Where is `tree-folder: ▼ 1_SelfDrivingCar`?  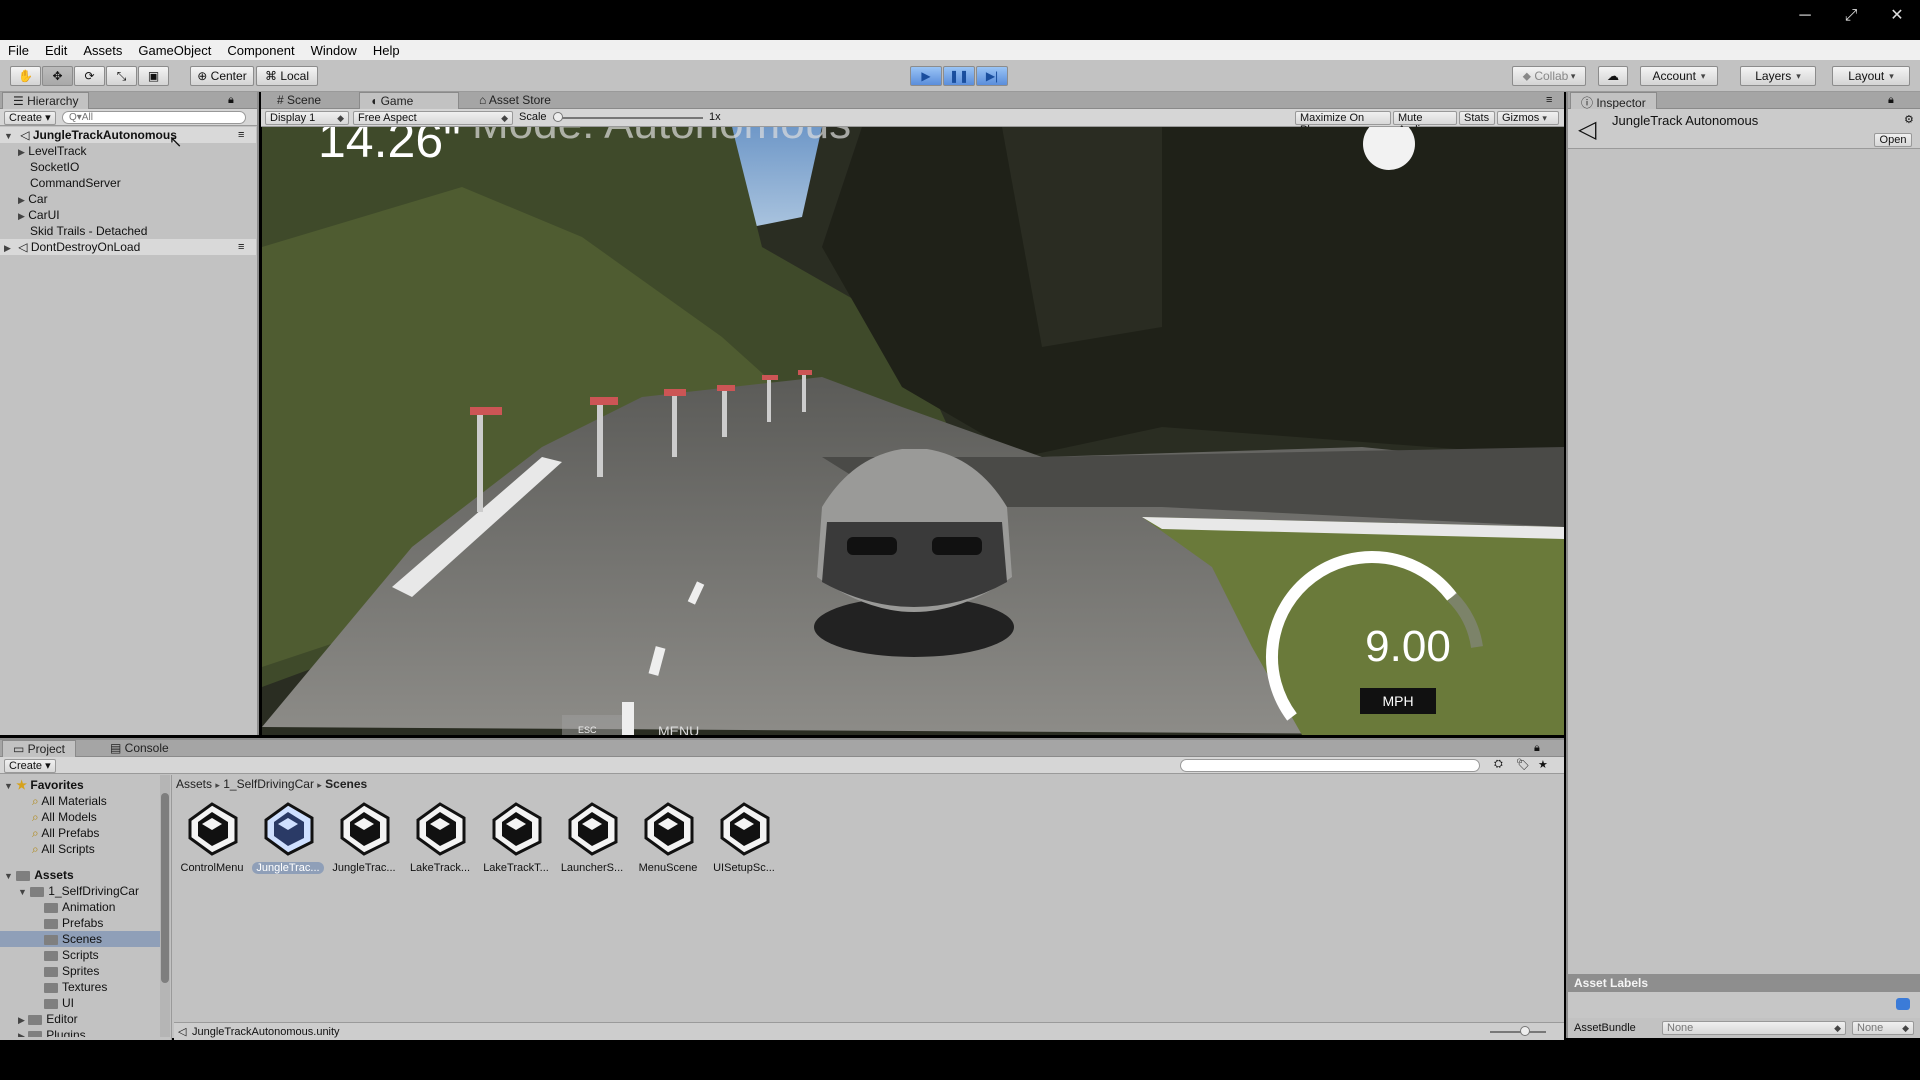
tree-folder: ▼ 1_SelfDrivingCar is located at coordinates (80, 891).